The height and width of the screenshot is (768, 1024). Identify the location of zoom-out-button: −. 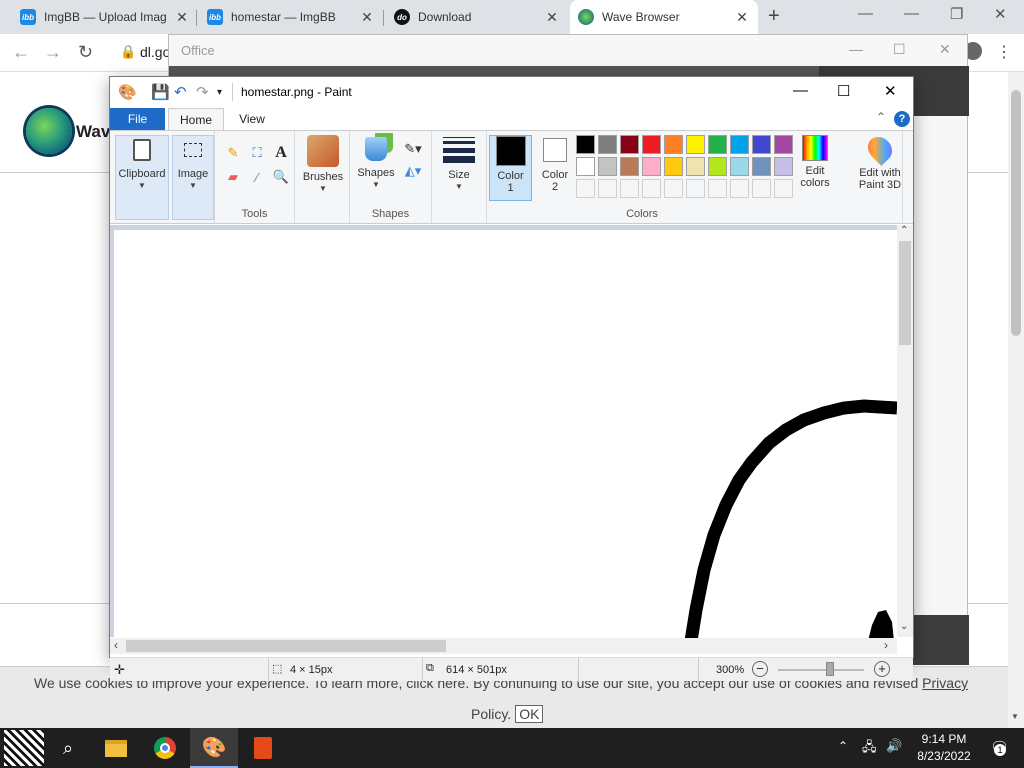
(760, 669).